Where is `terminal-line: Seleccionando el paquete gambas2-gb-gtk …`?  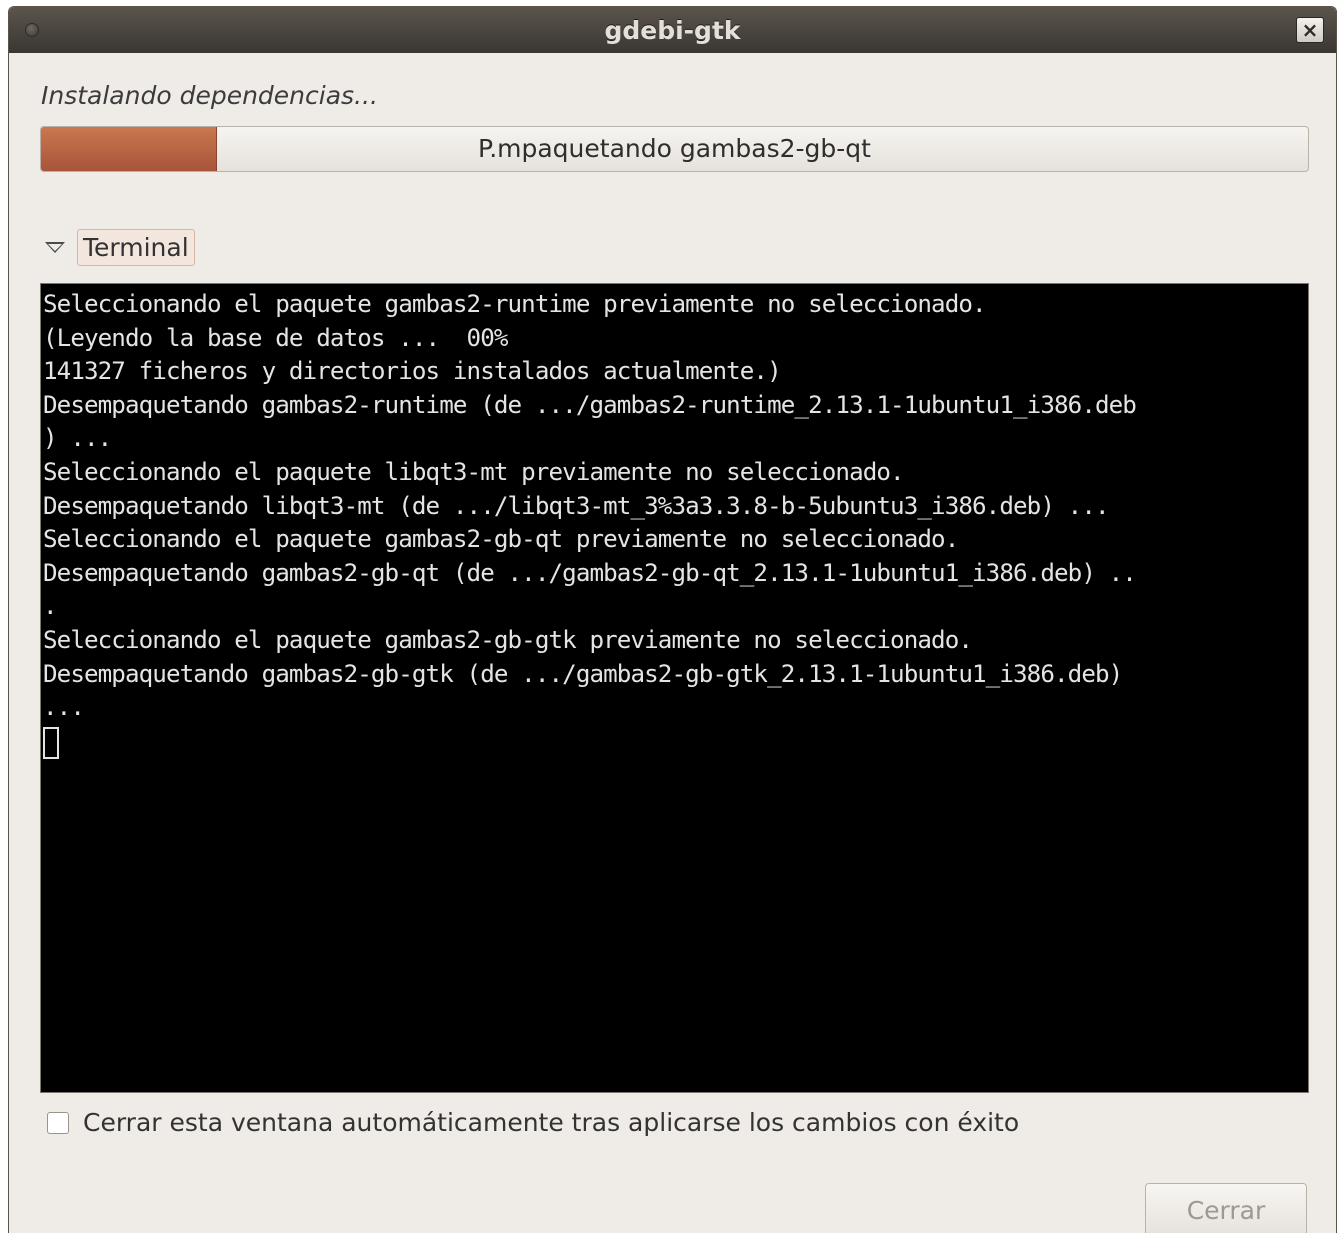 terminal-line: Seleccionando el paquete gambas2-gb-gtk … is located at coordinates (508, 639).